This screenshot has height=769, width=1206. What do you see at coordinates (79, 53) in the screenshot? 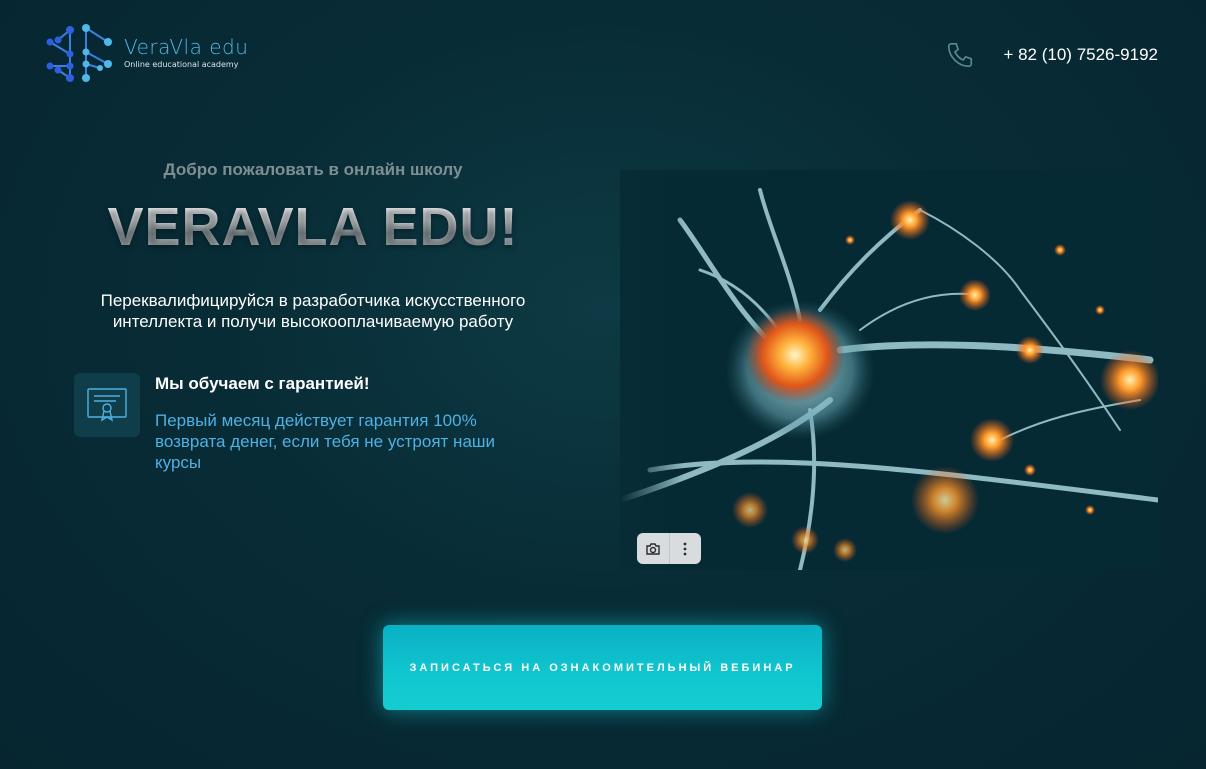
I see `logo-network-icon` at bounding box center [79, 53].